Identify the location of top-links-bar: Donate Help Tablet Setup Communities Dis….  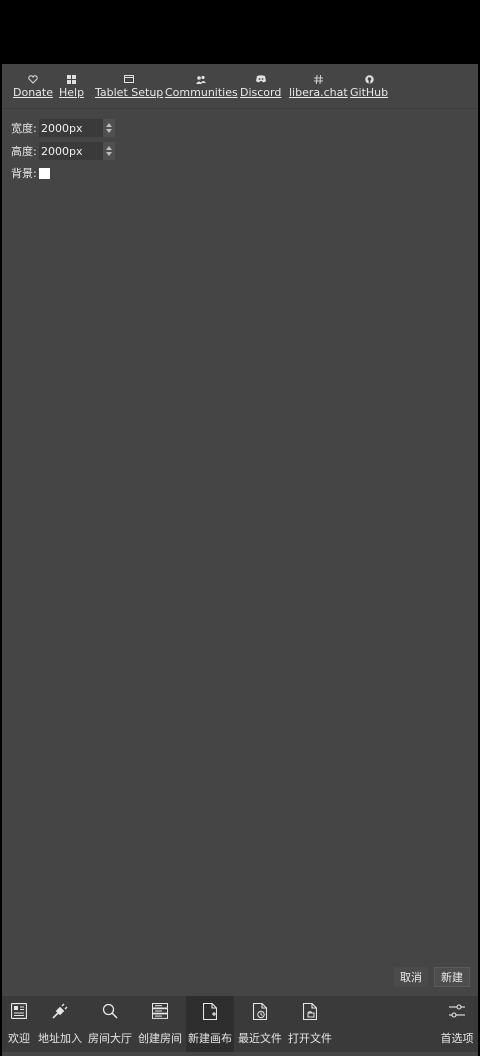
(240, 86).